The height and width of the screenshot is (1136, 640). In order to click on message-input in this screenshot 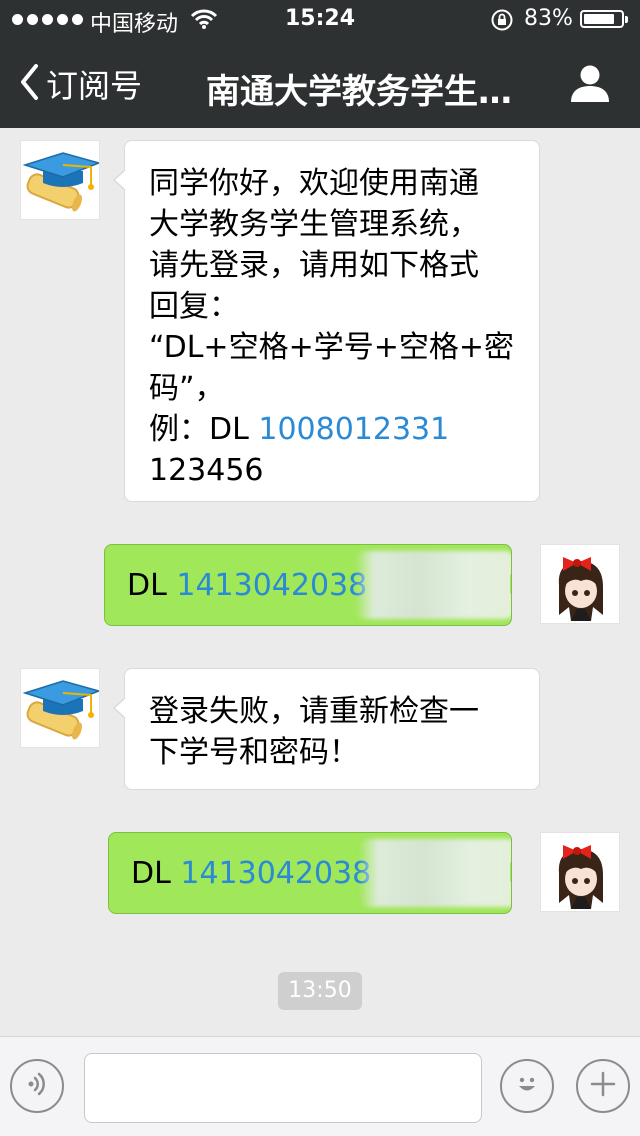, I will do `click(283, 1088)`.